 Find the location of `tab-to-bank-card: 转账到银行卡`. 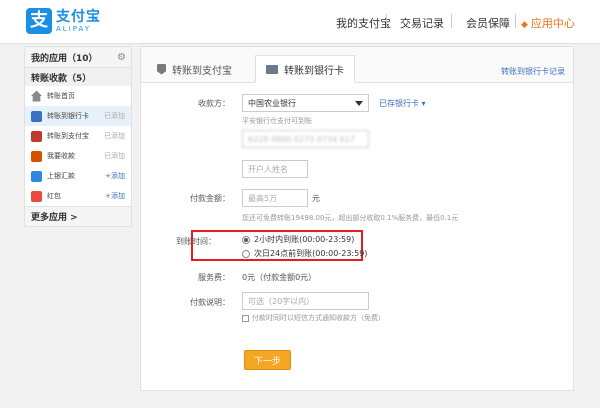

tab-to-bank-card: 转账到银行卡 is located at coordinates (305, 69).